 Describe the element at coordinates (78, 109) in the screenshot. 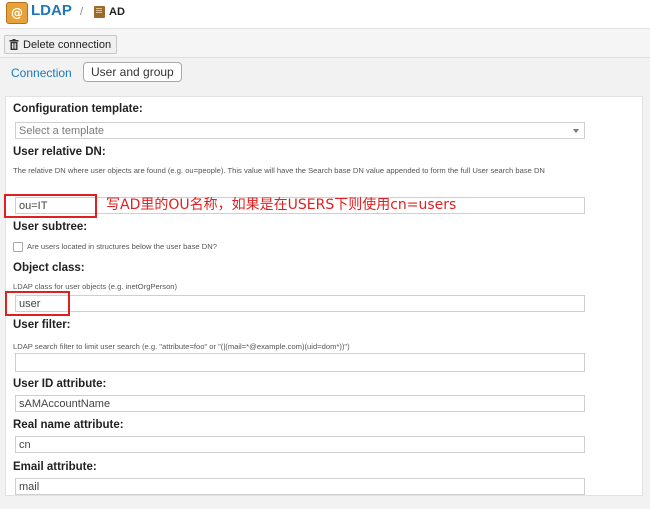

I see `config-template-label: Configuration template:` at that location.